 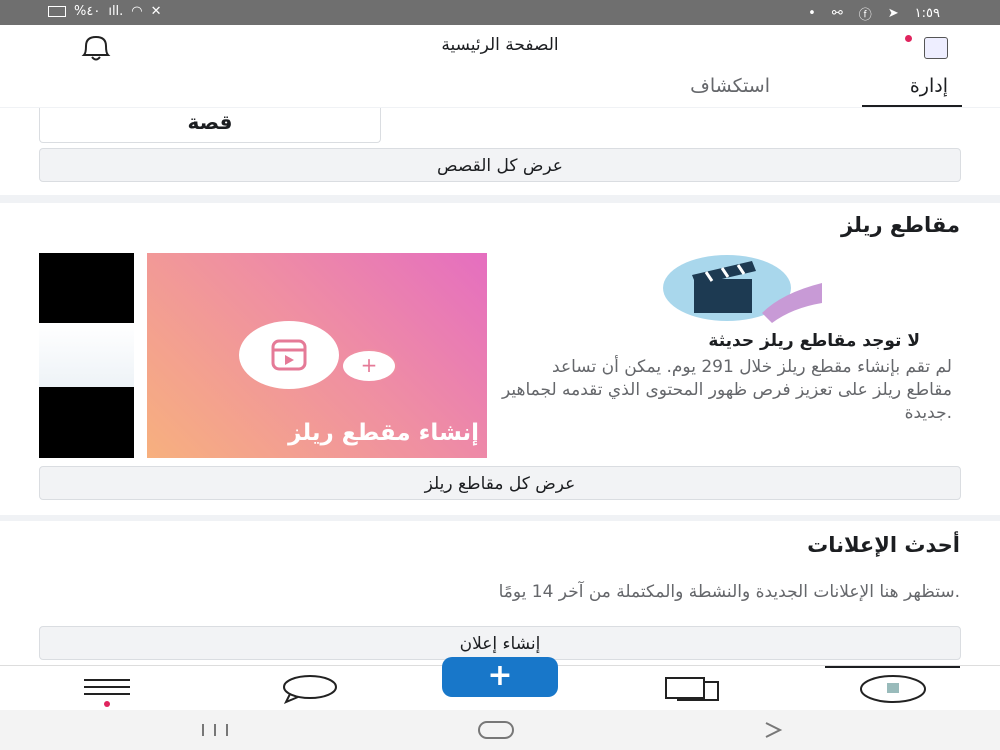 What do you see at coordinates (927, 13) in the screenshot?
I see `clock: ١:٥٩` at bounding box center [927, 13].